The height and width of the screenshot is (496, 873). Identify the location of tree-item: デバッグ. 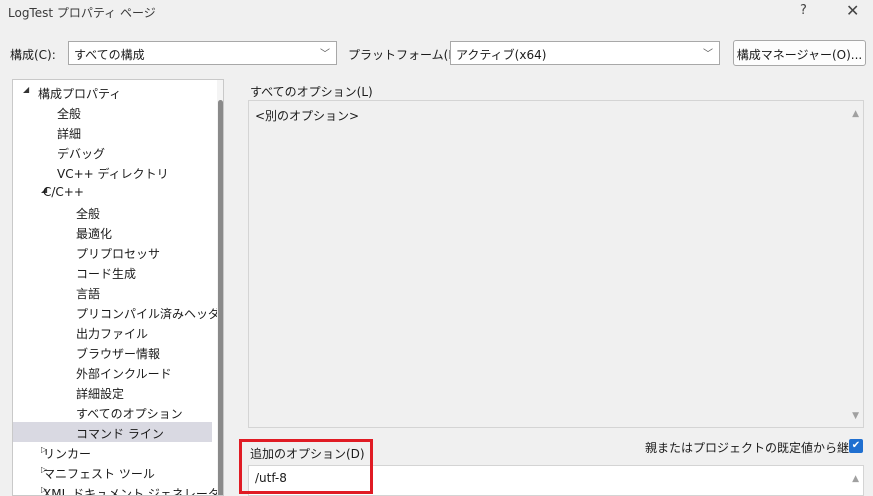
(112, 152).